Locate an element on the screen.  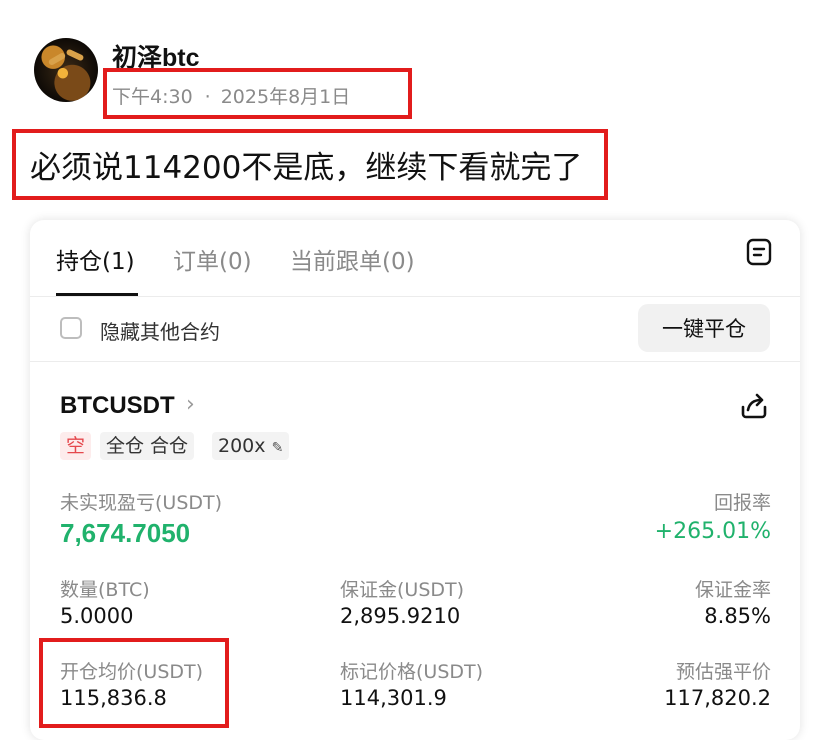
margin-label: 保证金(USDT) is located at coordinates (402, 590).